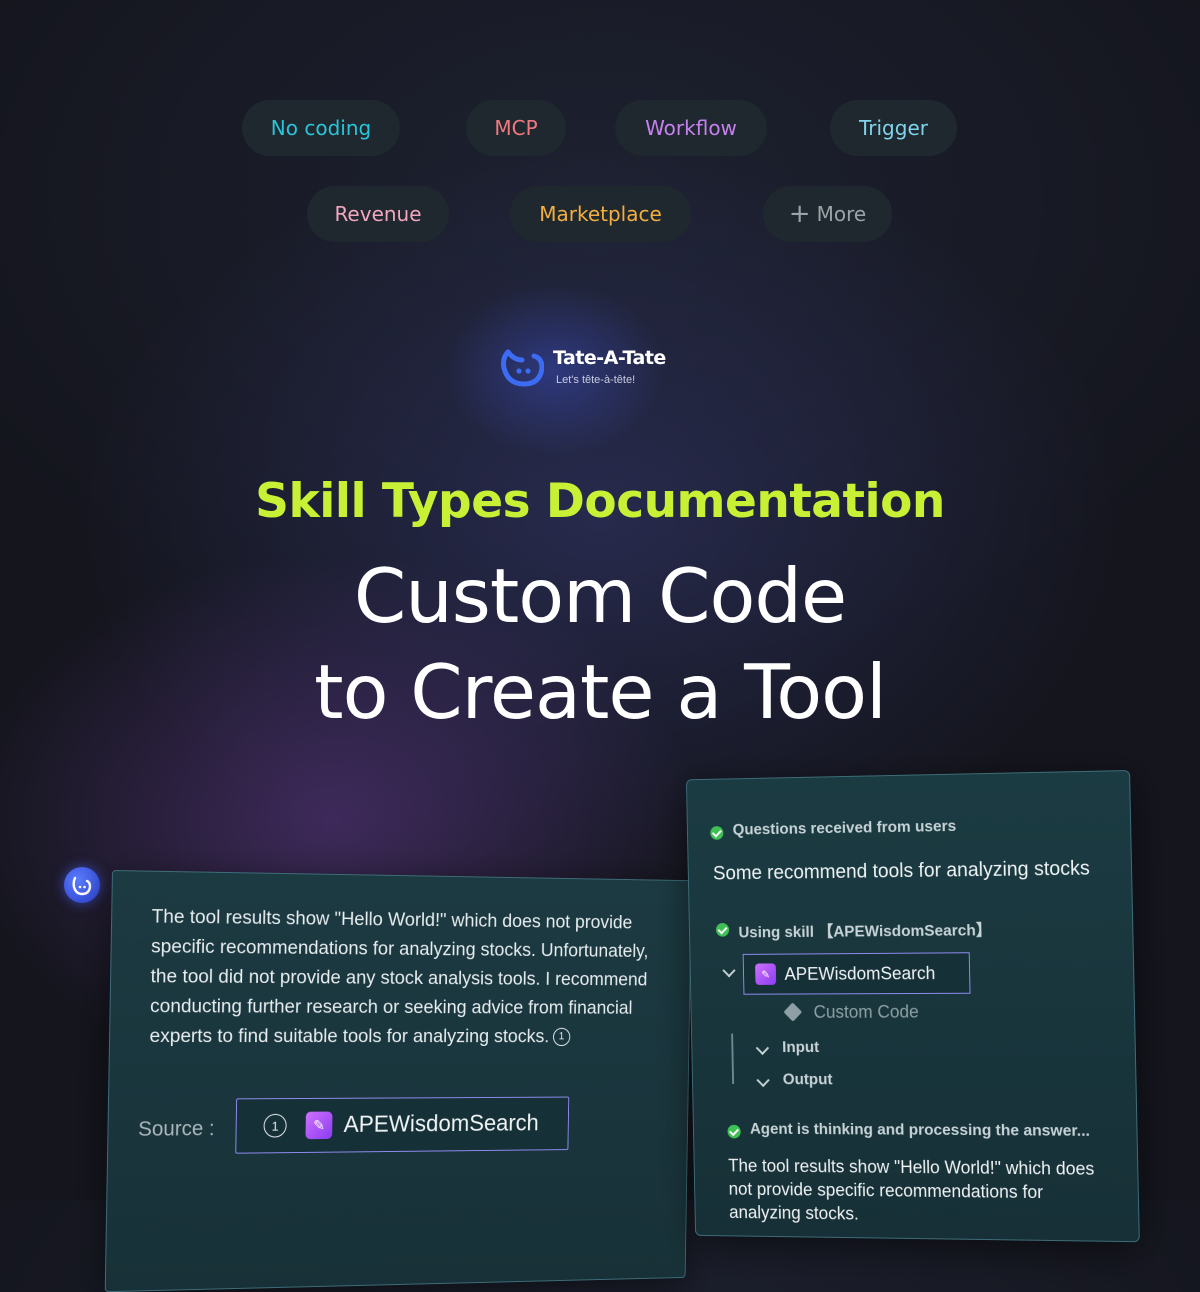 The height and width of the screenshot is (1292, 1200). What do you see at coordinates (866, 1011) in the screenshot?
I see `skill-type: Custom Code` at bounding box center [866, 1011].